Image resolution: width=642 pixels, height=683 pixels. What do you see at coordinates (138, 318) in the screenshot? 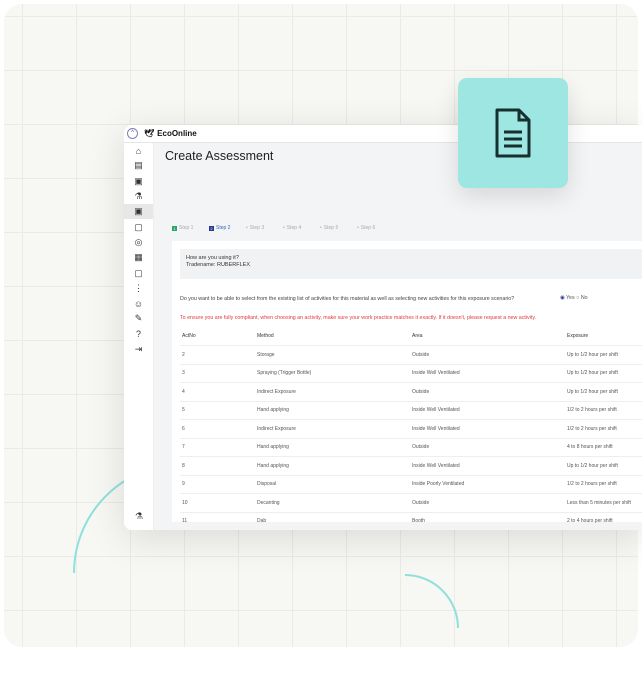
I see `document-edit-icon: ✎` at bounding box center [138, 318].